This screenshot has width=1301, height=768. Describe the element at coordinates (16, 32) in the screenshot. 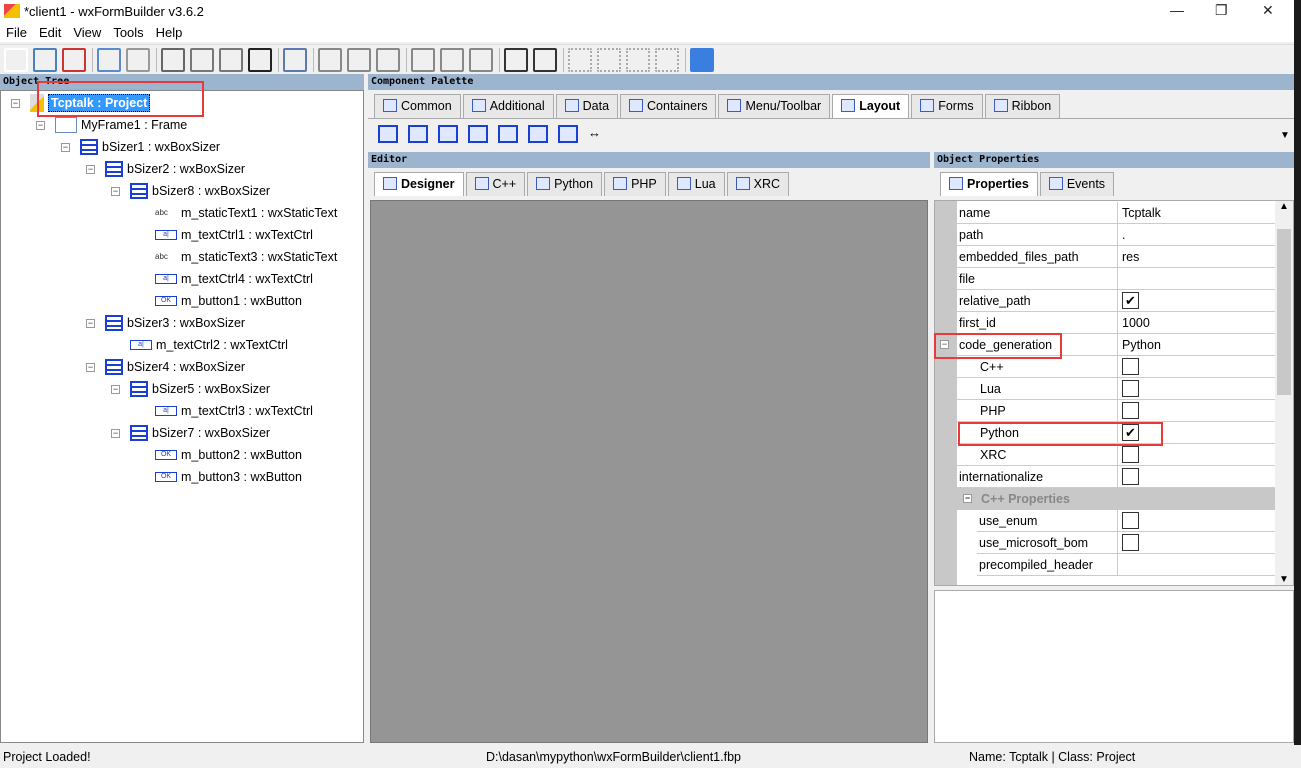

I see `menu-file: File` at that location.